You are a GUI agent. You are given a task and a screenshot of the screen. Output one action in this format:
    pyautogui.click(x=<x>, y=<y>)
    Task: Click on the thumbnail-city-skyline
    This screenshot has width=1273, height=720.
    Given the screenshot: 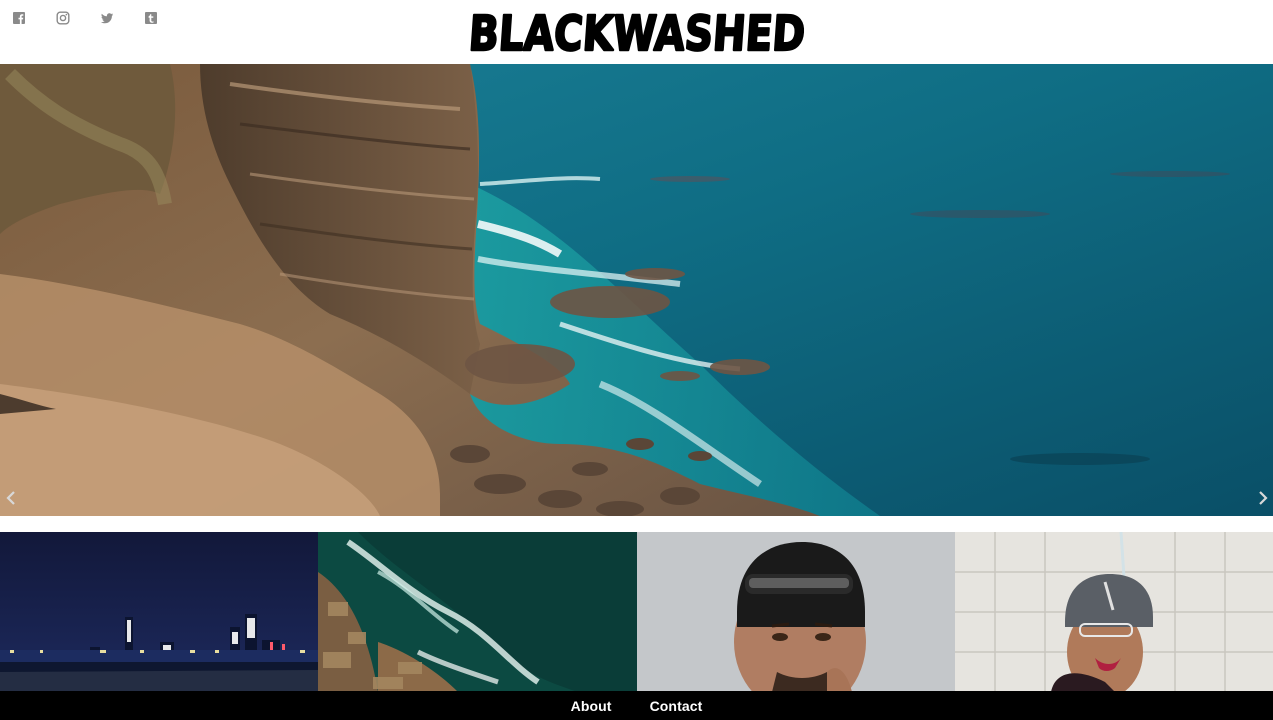 What is the action you would take?
    pyautogui.click(x=159, y=612)
    